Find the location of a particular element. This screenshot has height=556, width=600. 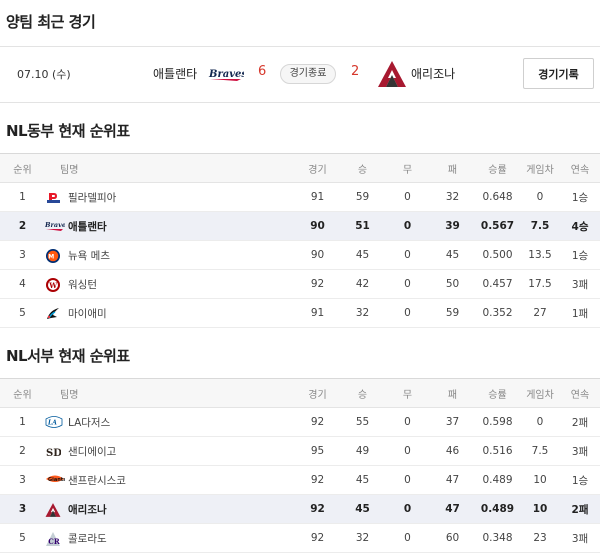

home-score: 6 is located at coordinates (262, 71).